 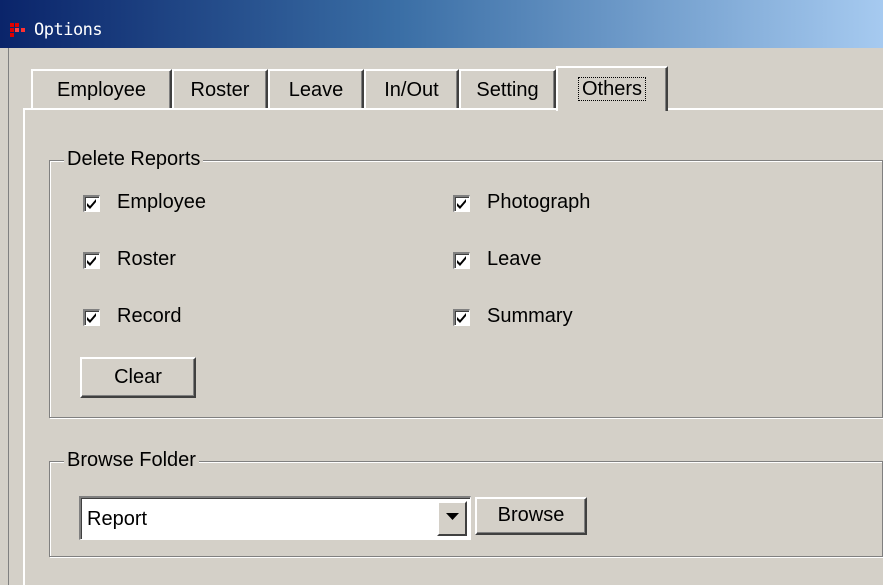 I want to click on browse-button: Browse, so click(x=531, y=516).